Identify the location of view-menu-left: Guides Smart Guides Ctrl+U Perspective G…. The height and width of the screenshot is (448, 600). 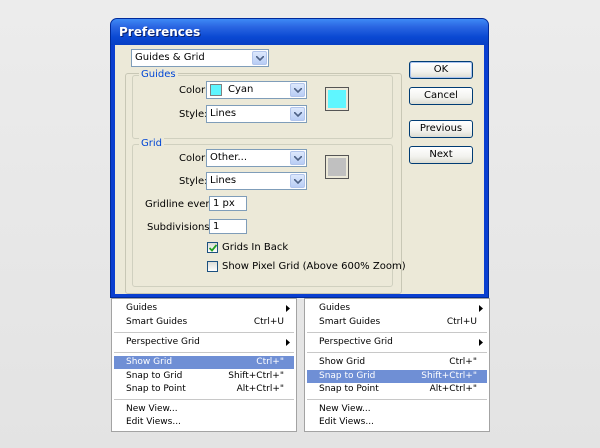
(204, 365).